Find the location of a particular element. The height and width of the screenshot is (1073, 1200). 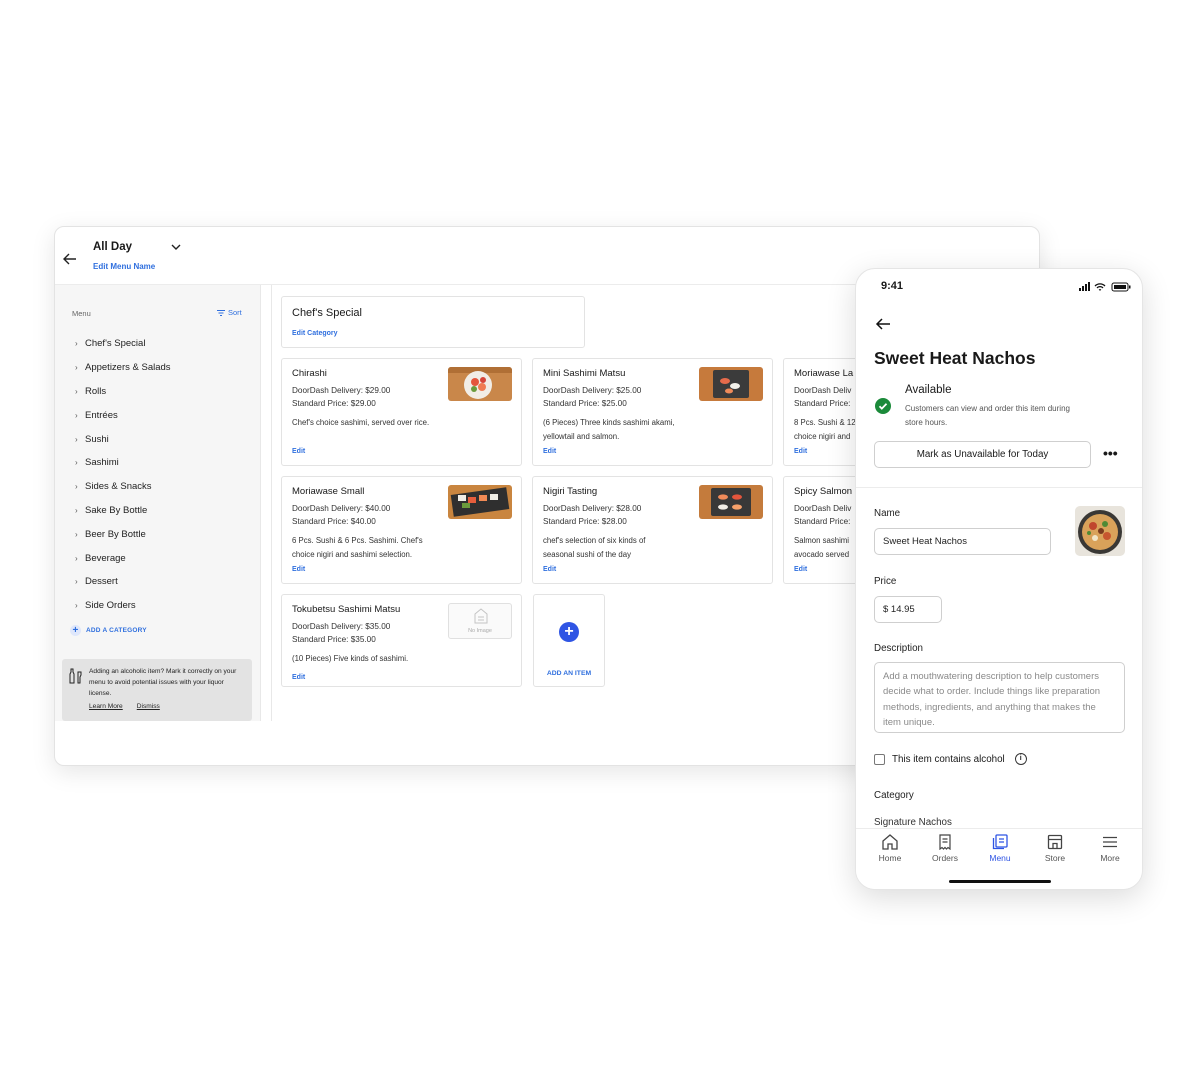

sort-button: Sort is located at coordinates (229, 312).